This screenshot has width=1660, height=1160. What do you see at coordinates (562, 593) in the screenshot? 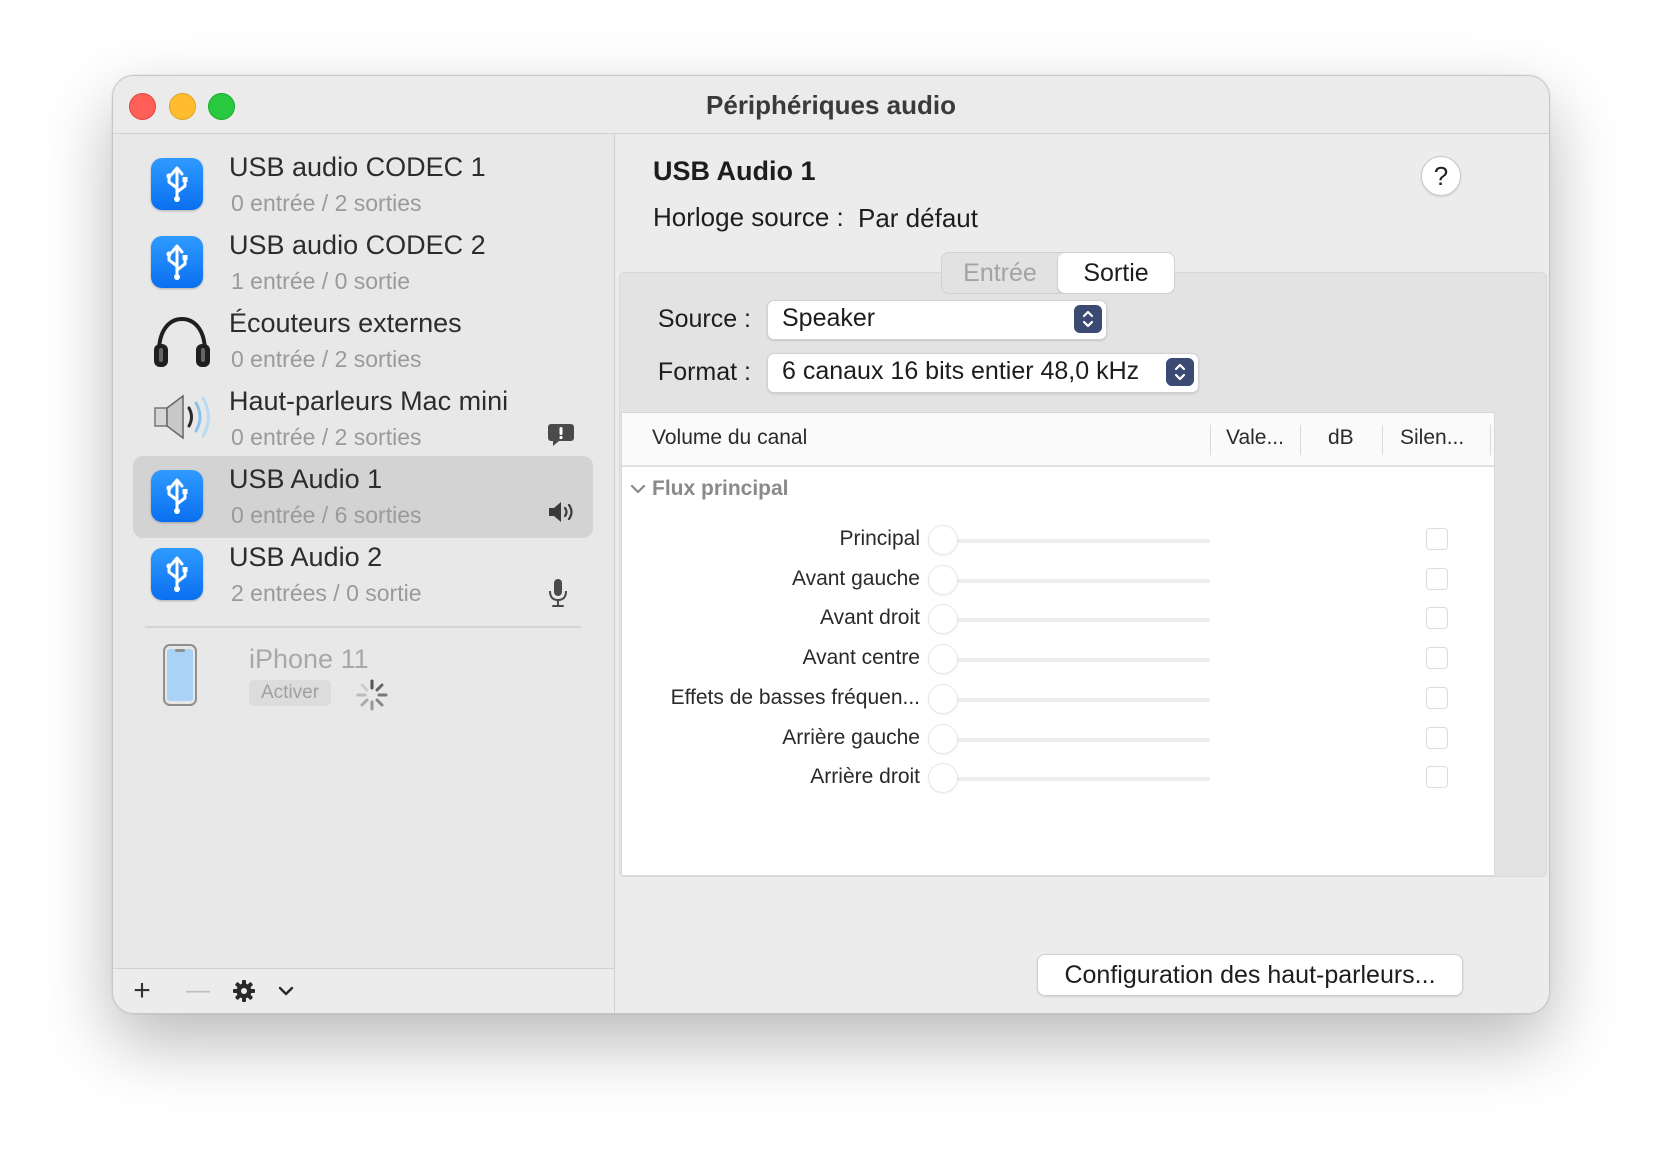
I see `microphone-icon` at bounding box center [562, 593].